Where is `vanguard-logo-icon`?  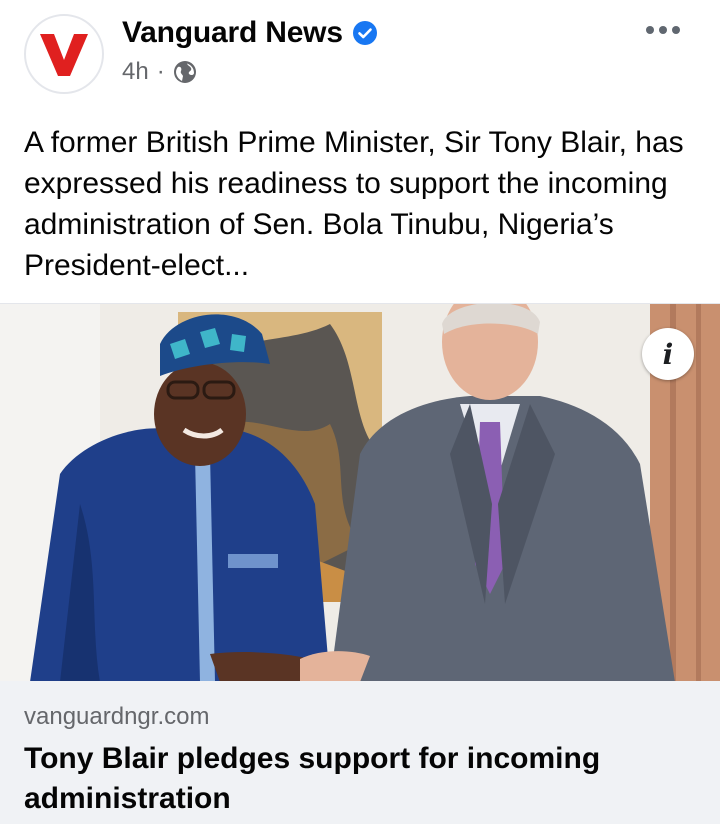
vanguard-logo-icon is located at coordinates (64, 55).